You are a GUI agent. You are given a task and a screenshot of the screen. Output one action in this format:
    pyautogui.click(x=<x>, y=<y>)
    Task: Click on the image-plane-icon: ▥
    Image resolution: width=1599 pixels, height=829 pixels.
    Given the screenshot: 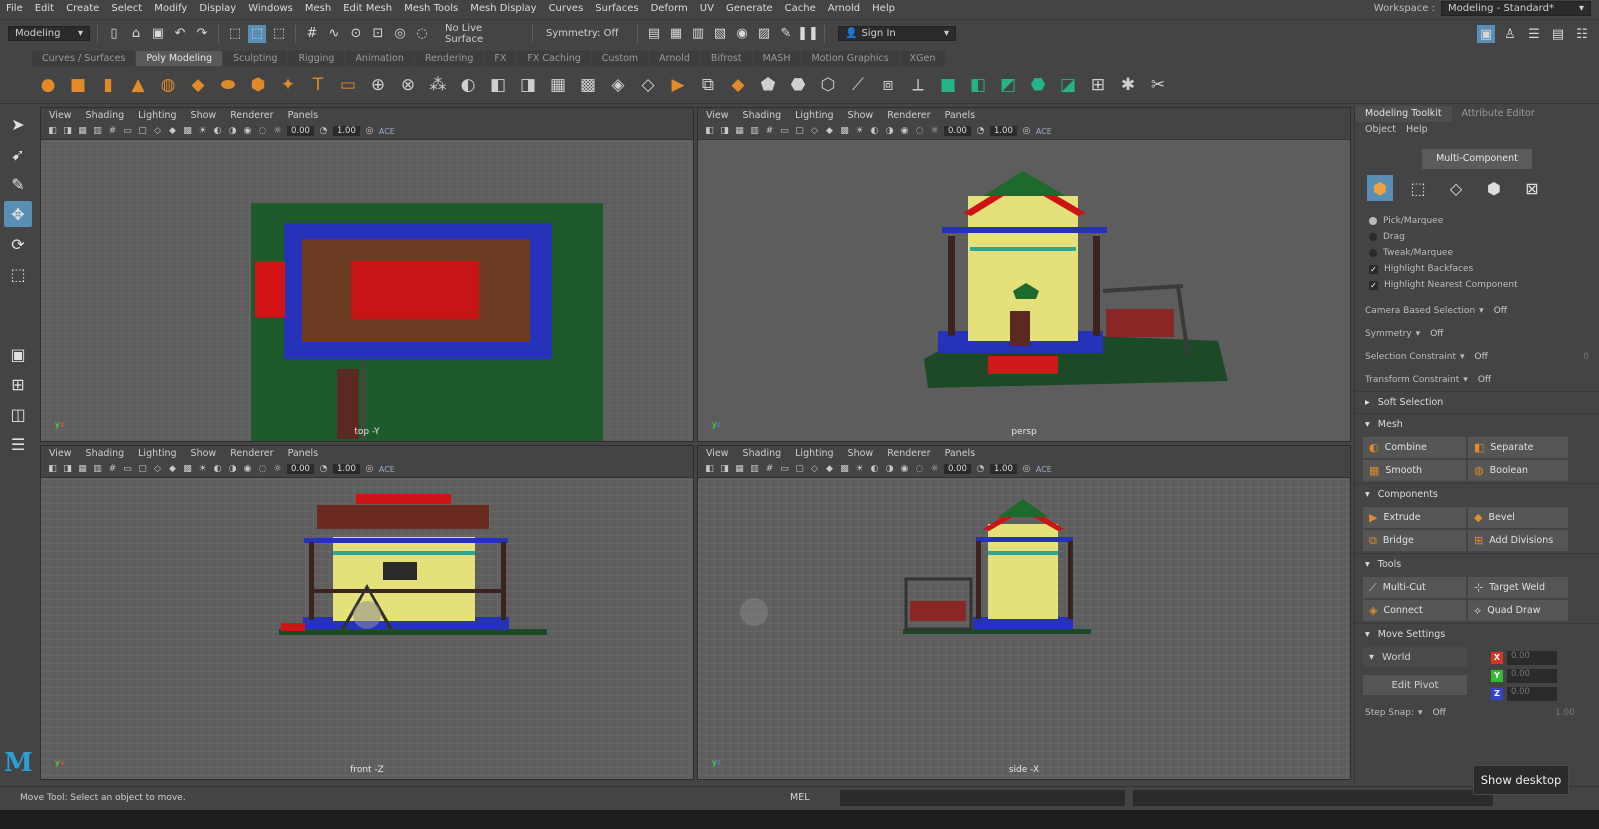 What is the action you would take?
    pyautogui.click(x=754, y=469)
    